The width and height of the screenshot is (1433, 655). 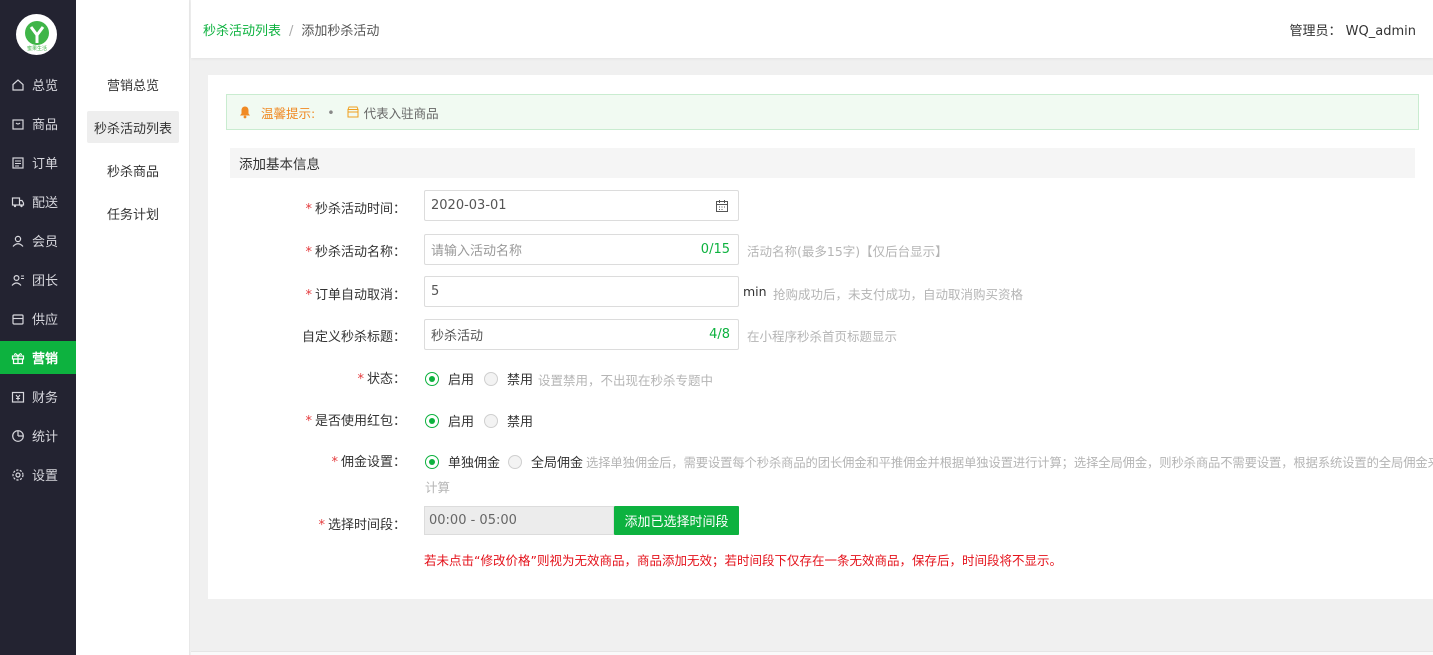 I want to click on field-label: * 状态：, so click(x=381, y=379).